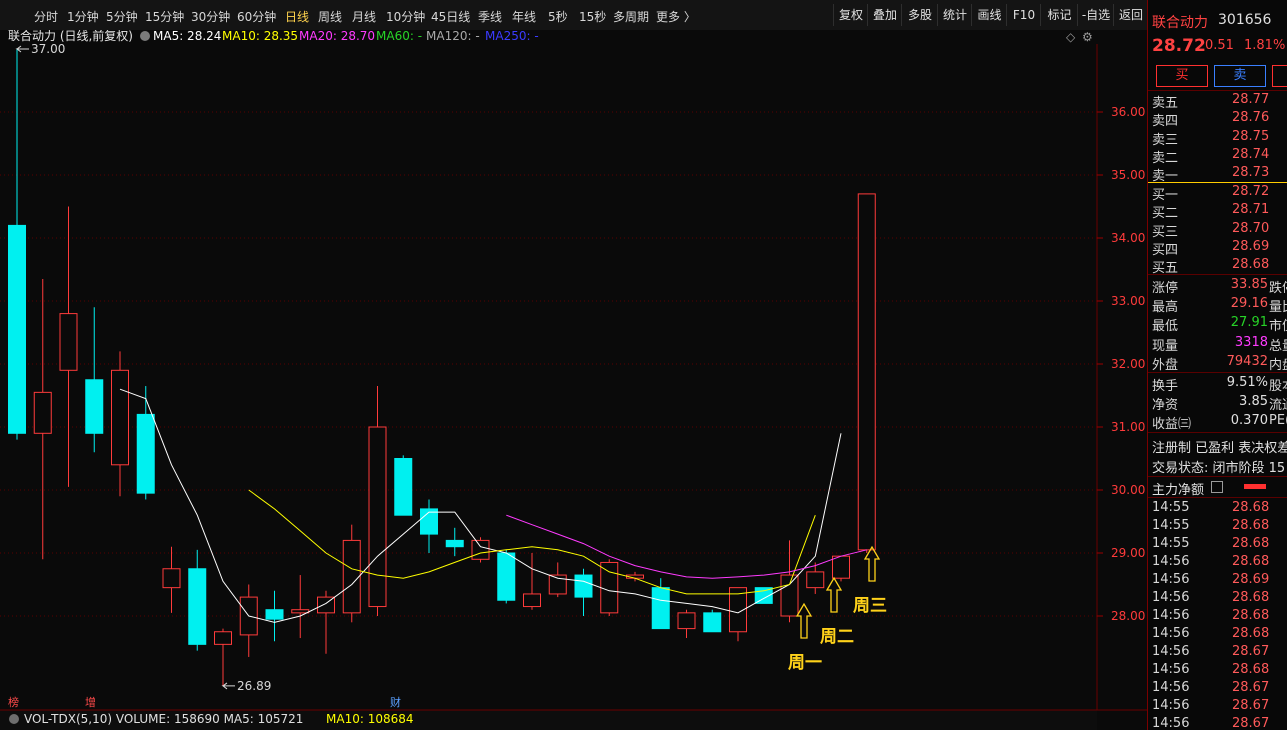 This screenshot has width=1287, height=730. Describe the element at coordinates (1247, 382) in the screenshot. I see `stat-value: 9.51%` at that location.